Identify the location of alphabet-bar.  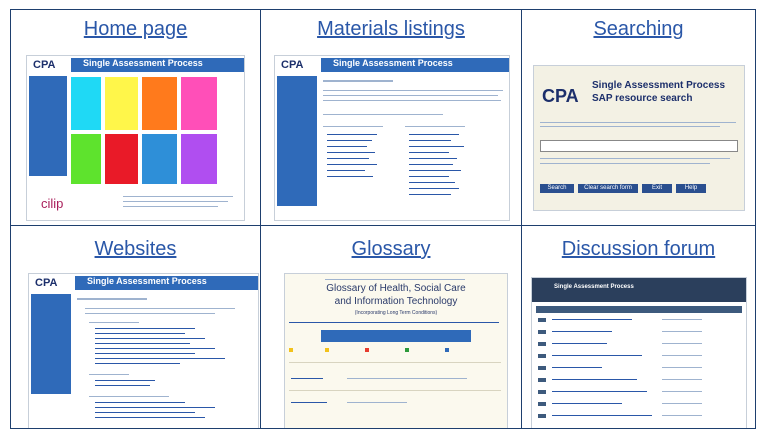
(394, 322).